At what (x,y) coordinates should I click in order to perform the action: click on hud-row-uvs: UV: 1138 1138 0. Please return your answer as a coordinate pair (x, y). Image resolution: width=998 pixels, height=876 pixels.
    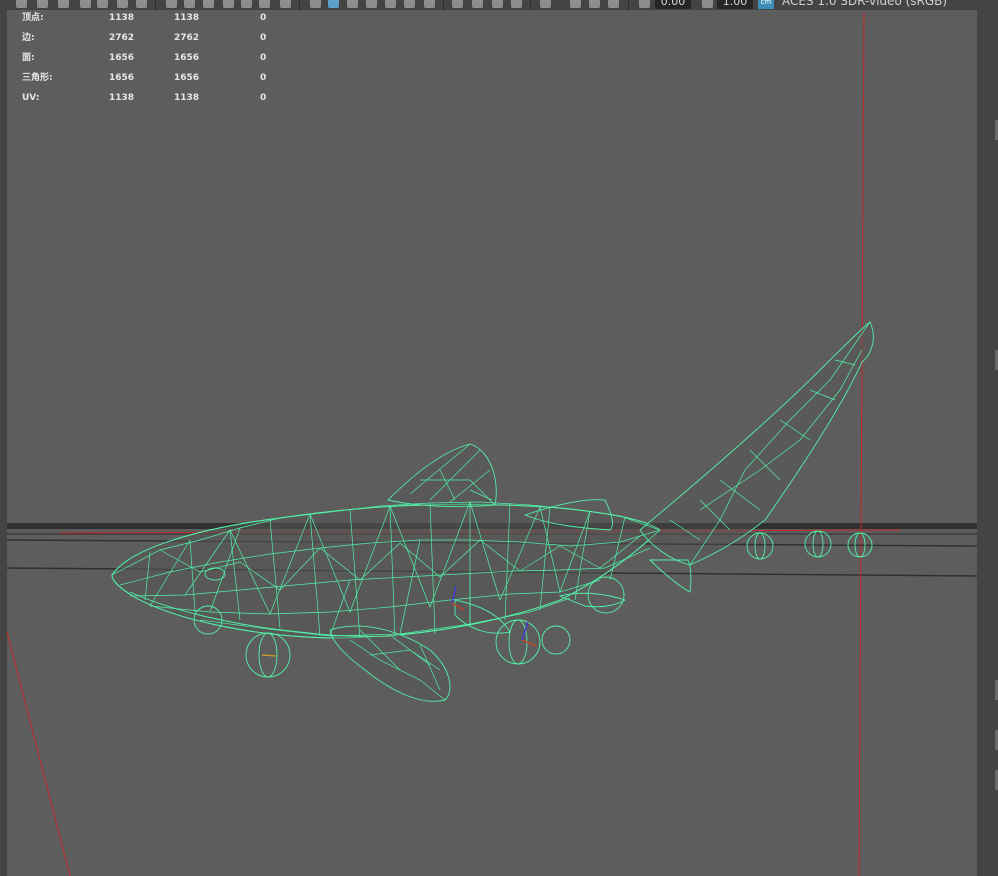
    Looking at the image, I should click on (152, 101).